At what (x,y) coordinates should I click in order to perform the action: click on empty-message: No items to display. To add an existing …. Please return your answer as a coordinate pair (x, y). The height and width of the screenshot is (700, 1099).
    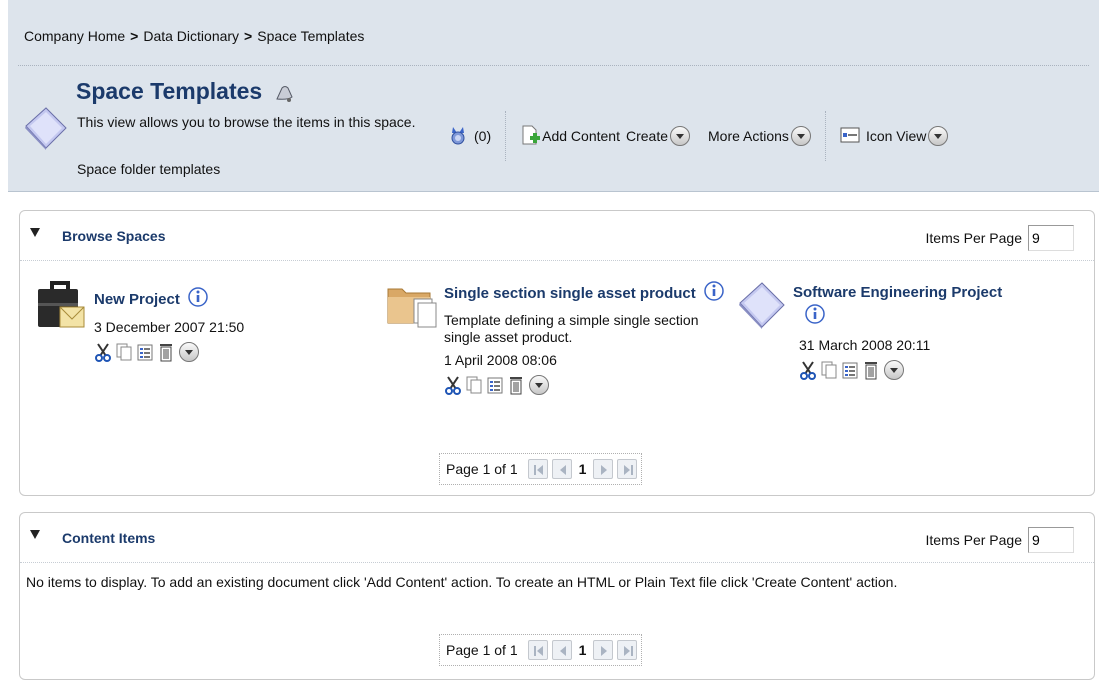
    Looking at the image, I should click on (462, 582).